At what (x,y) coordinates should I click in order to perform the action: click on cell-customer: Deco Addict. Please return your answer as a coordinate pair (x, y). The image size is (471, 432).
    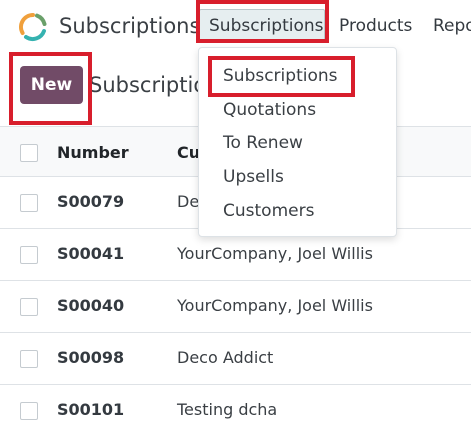
    Looking at the image, I should click on (225, 357).